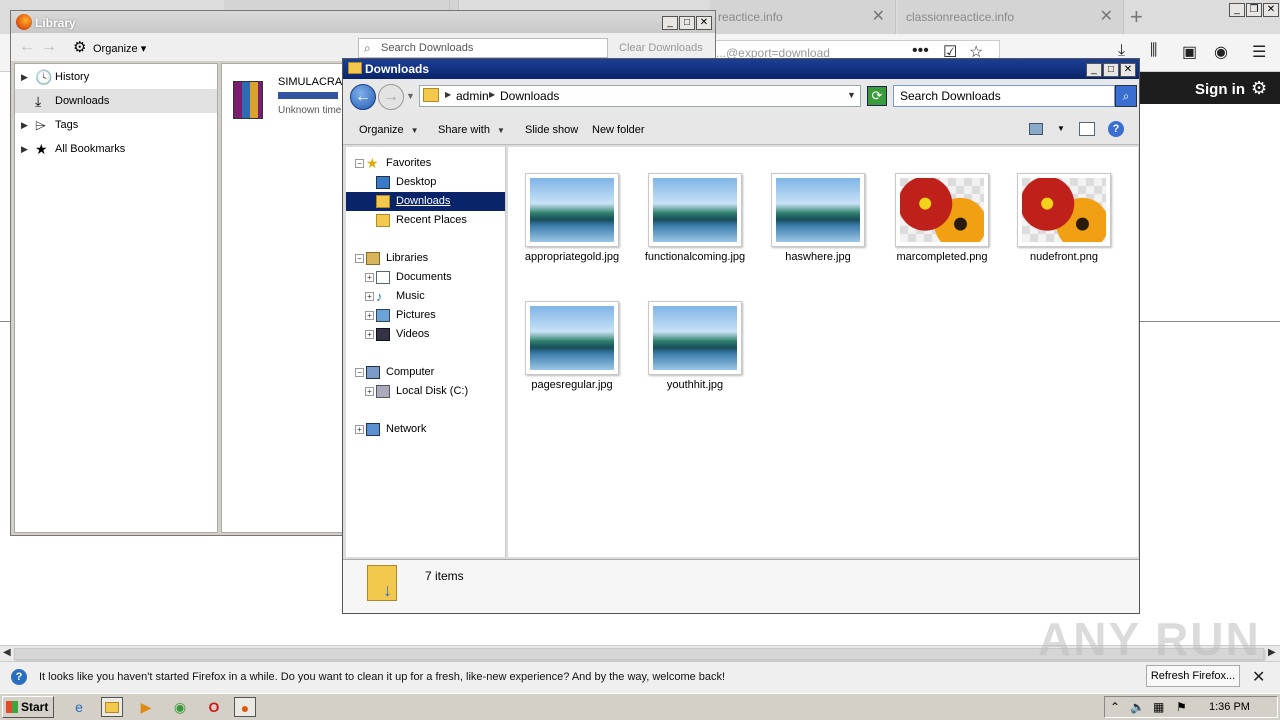 The image size is (1280, 720). Describe the element at coordinates (116, 101) in the screenshot. I see `sidebar-item-downloads: ⤓ Downloads` at that location.